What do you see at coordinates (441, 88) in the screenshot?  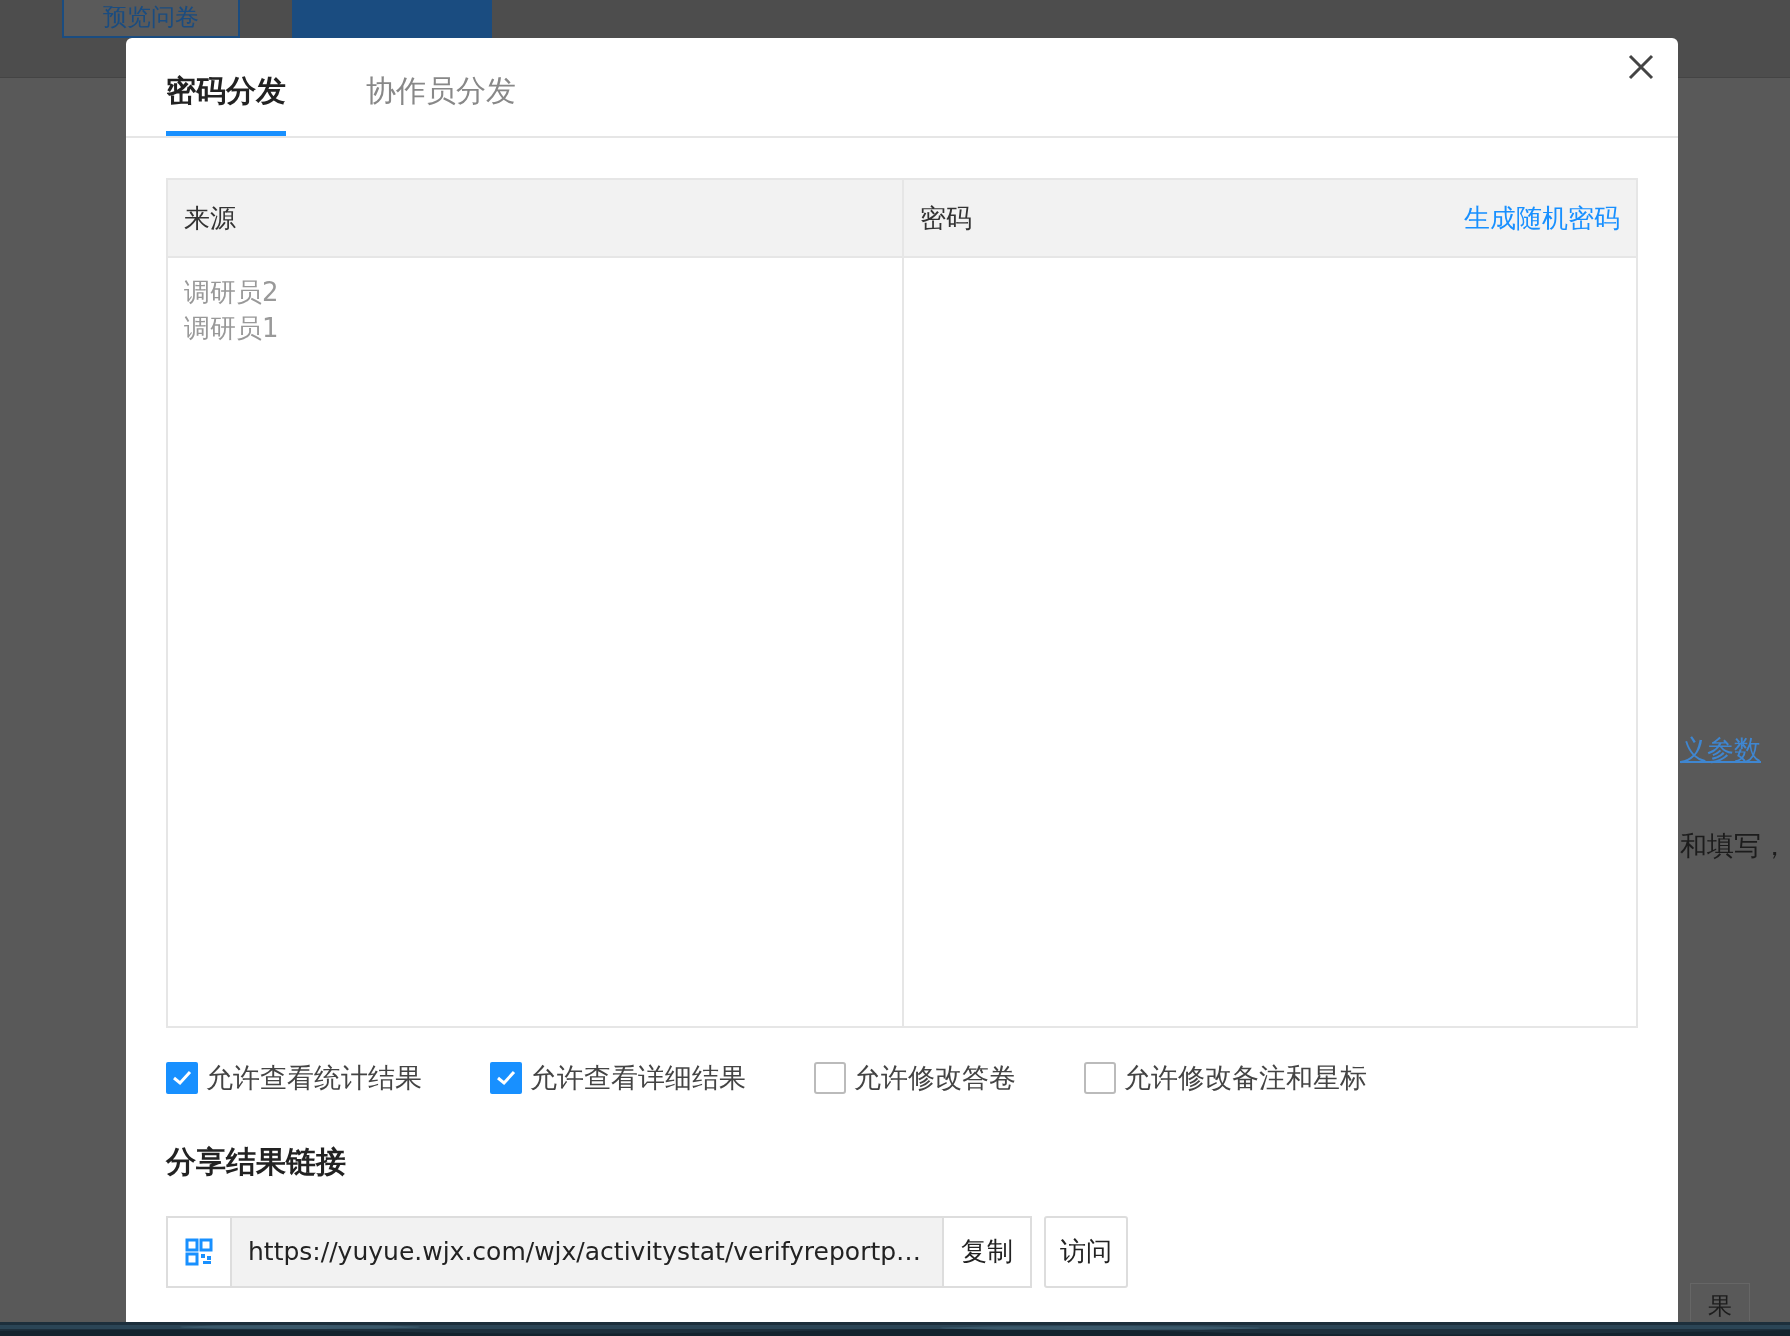 I see `tab: 协作员分发` at bounding box center [441, 88].